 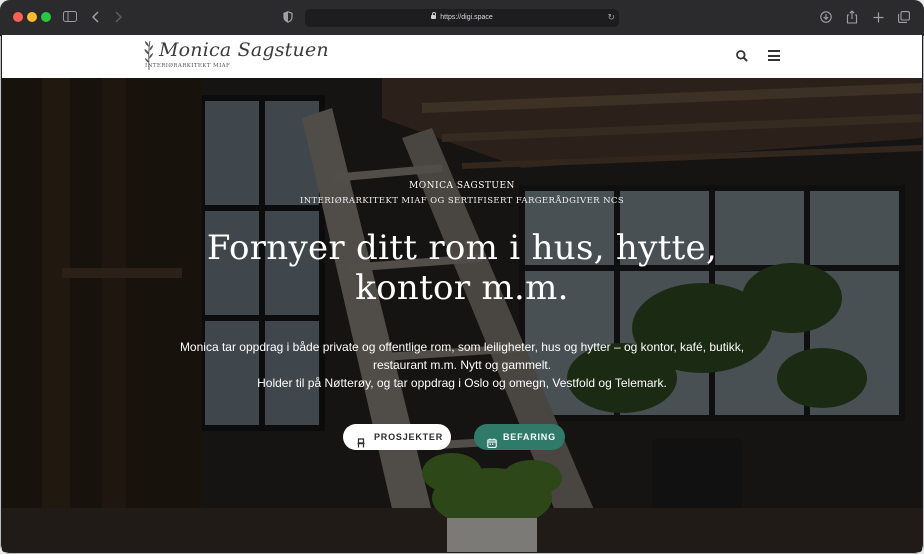 What do you see at coordinates (118, 17) in the screenshot?
I see `chevron-right-icon` at bounding box center [118, 17].